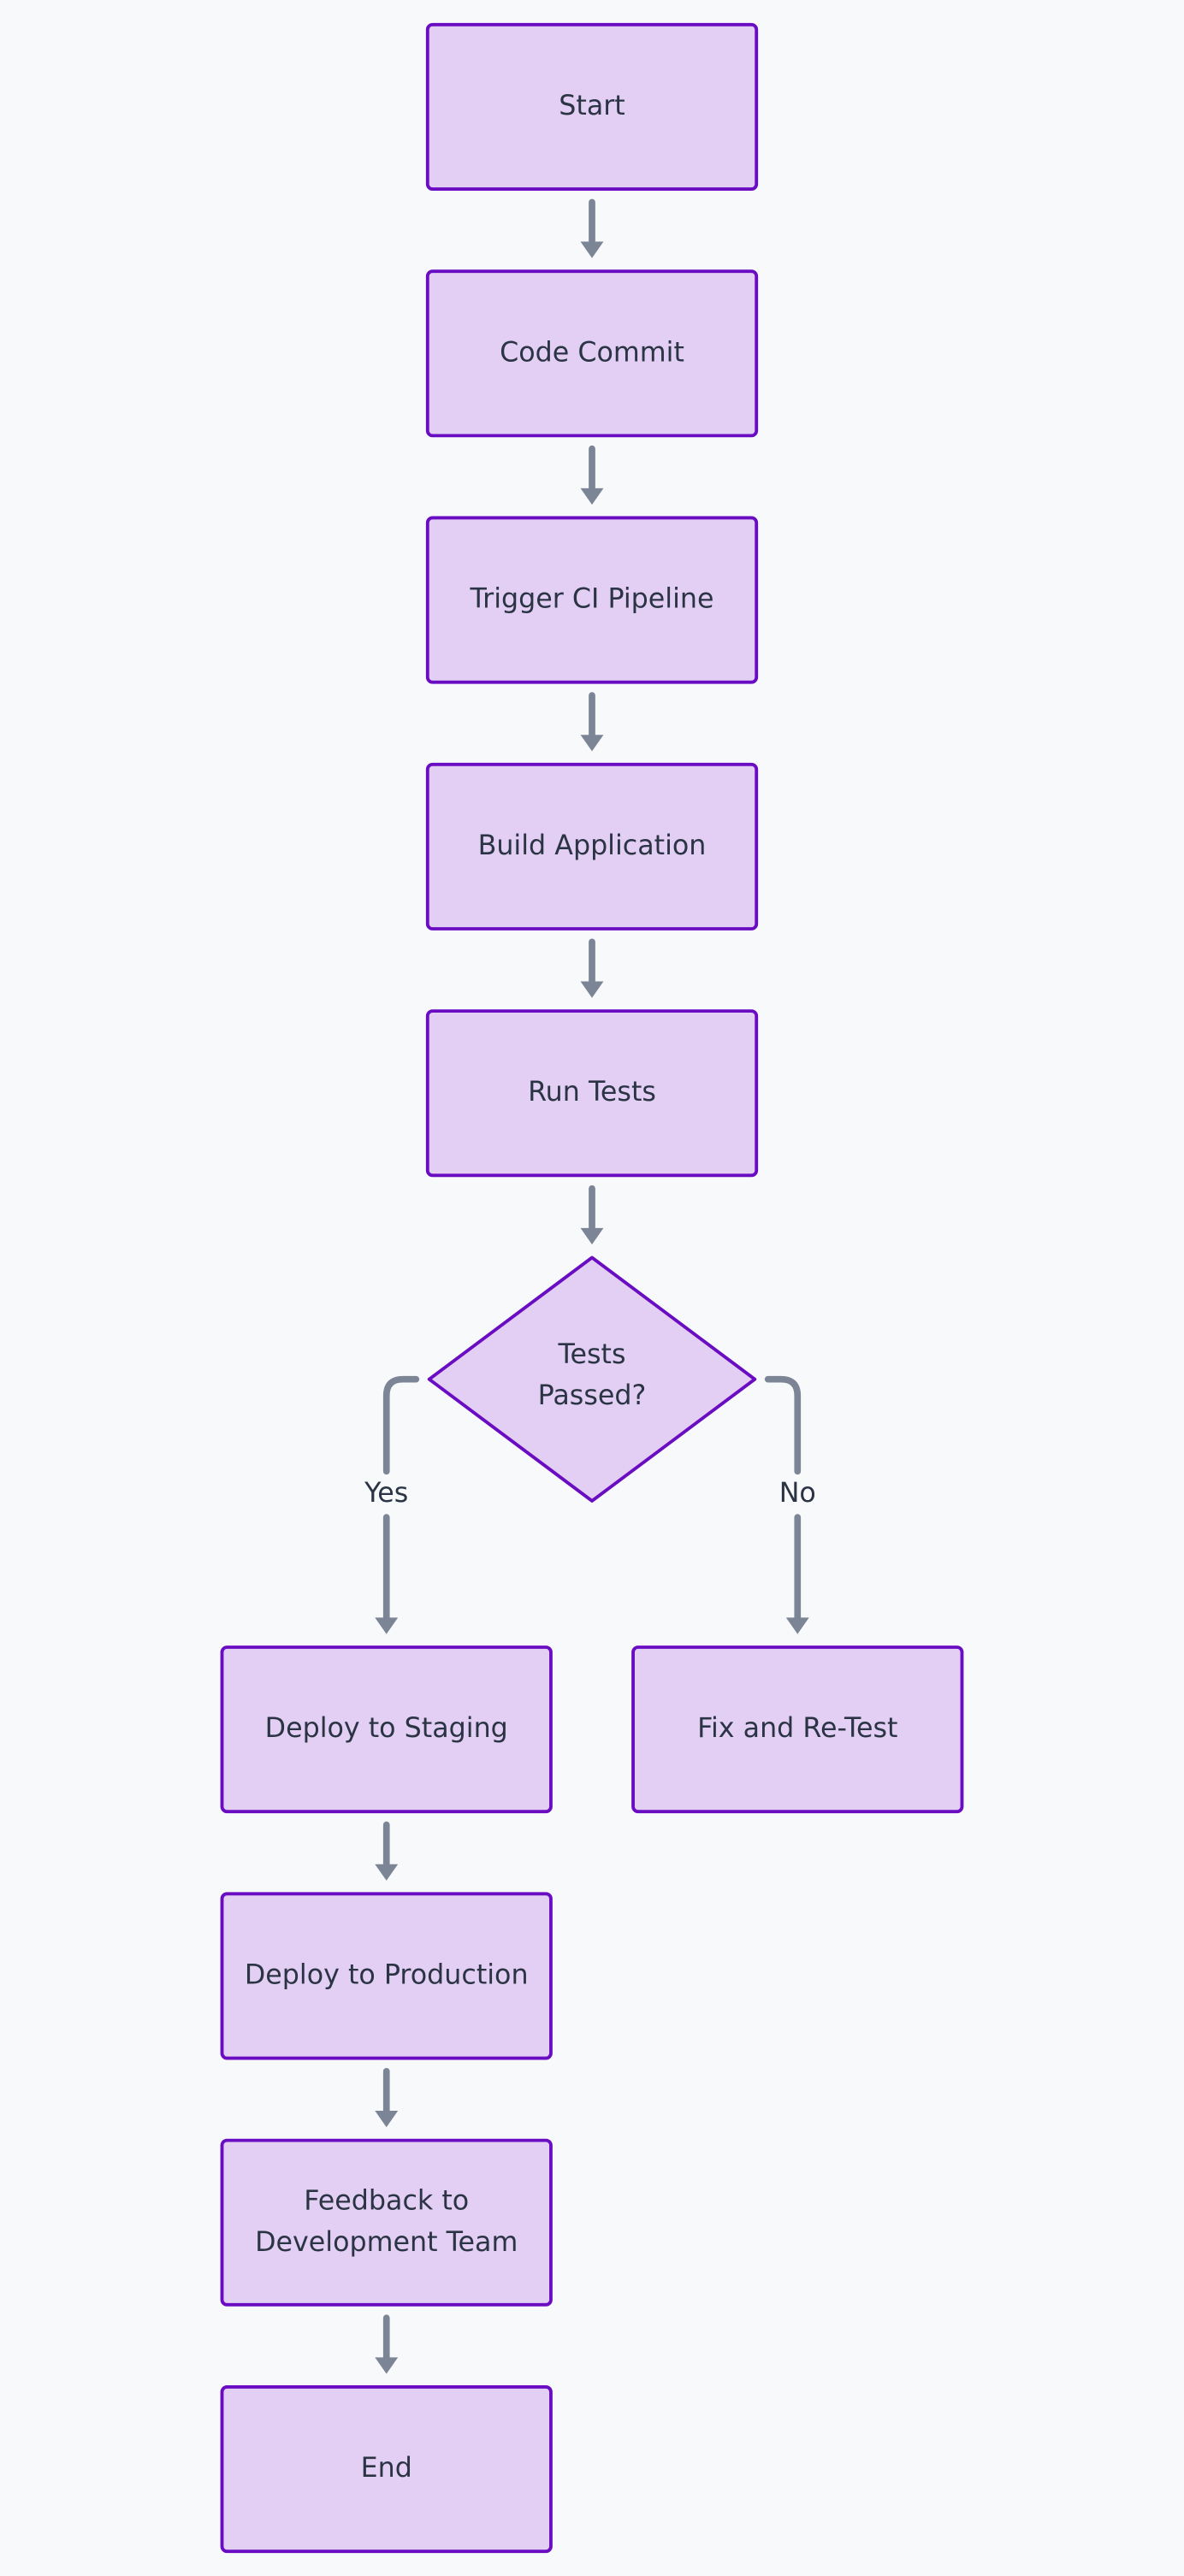 The height and width of the screenshot is (2576, 1184). I want to click on edge-feedback-end, so click(387, 2344).